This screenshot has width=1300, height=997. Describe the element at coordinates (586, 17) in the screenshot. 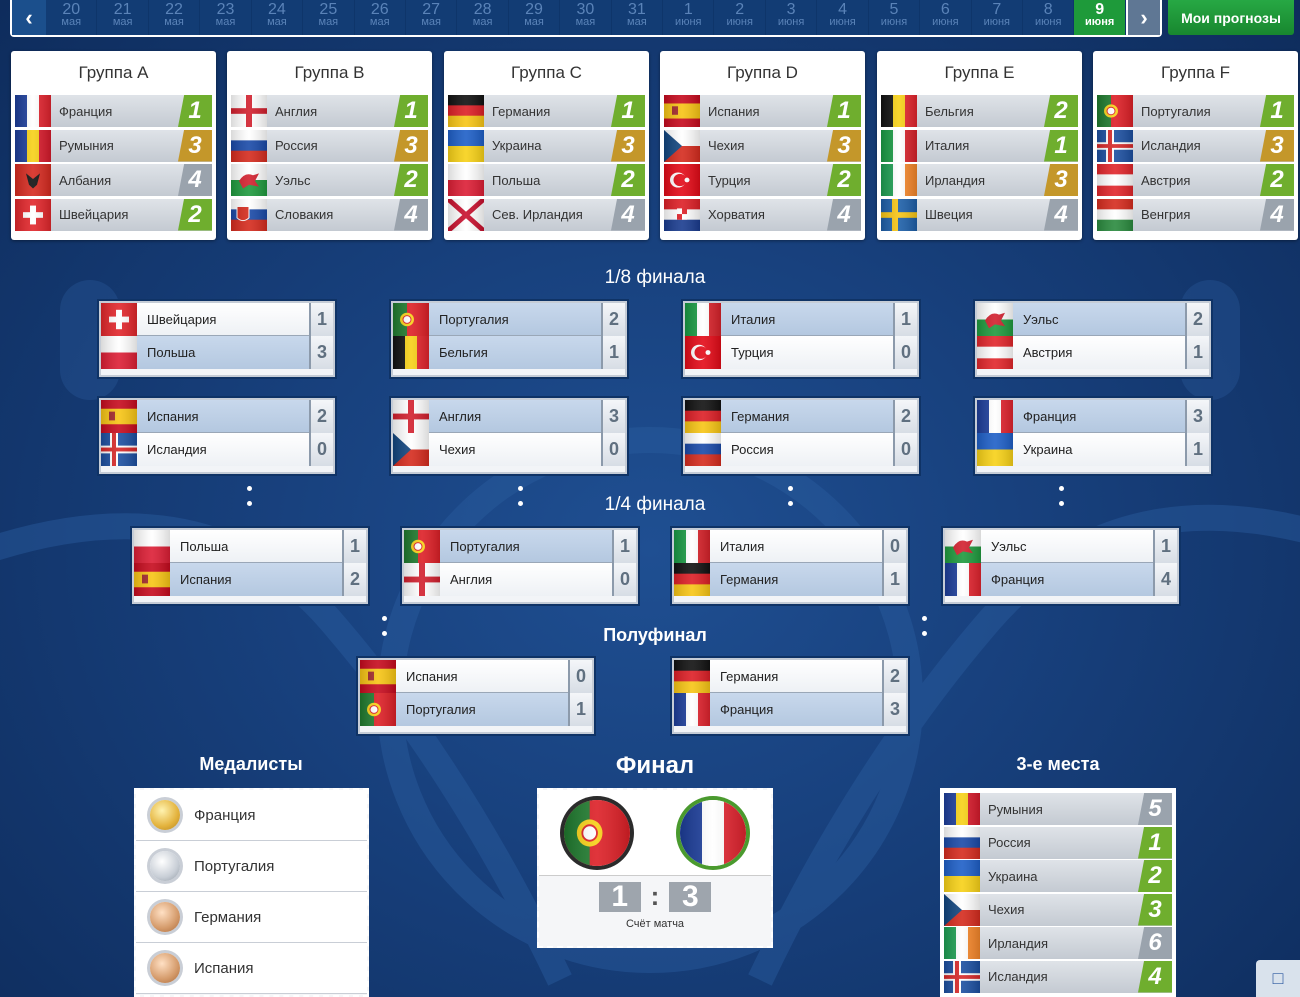

I see `date-10: 30 мая` at that location.